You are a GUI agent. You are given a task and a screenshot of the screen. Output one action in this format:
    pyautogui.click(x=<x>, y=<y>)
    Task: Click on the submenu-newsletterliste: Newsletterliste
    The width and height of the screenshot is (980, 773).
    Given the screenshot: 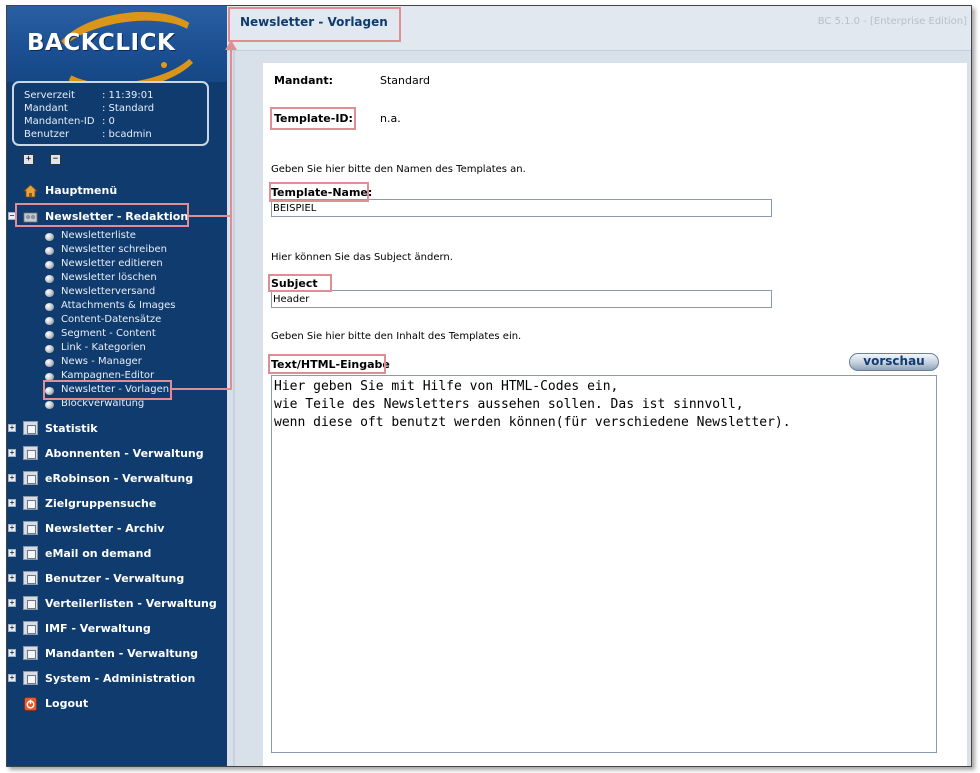 What is the action you would take?
    pyautogui.click(x=135, y=237)
    